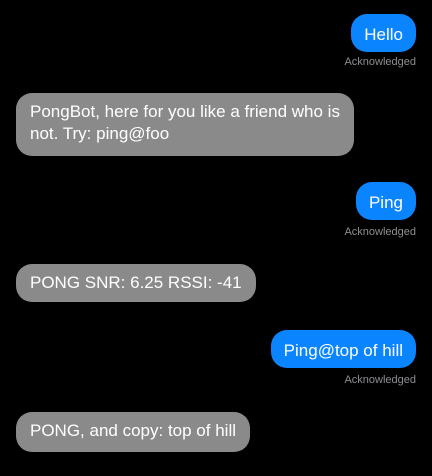 The height and width of the screenshot is (476, 432). I want to click on message-bubble-outgoing: Ping, so click(385, 201).